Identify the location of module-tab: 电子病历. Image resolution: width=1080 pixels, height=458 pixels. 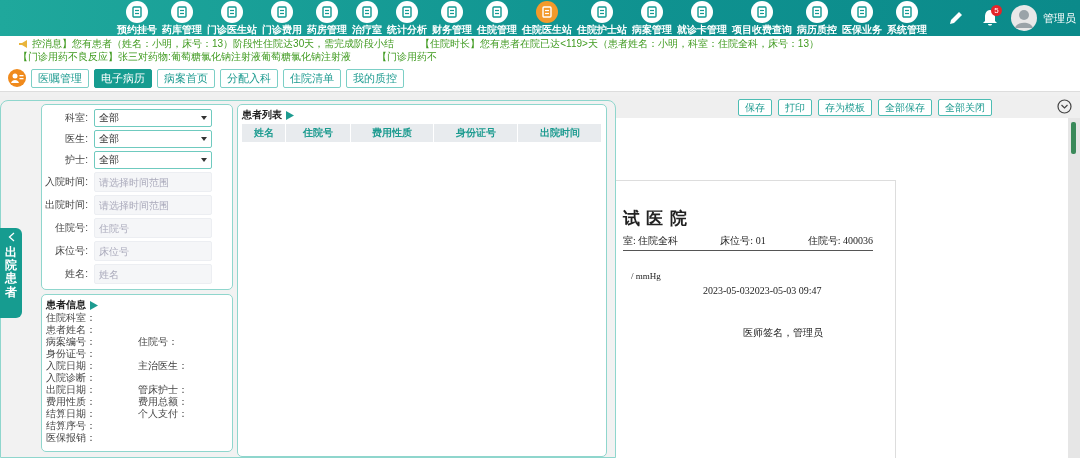
(123, 78).